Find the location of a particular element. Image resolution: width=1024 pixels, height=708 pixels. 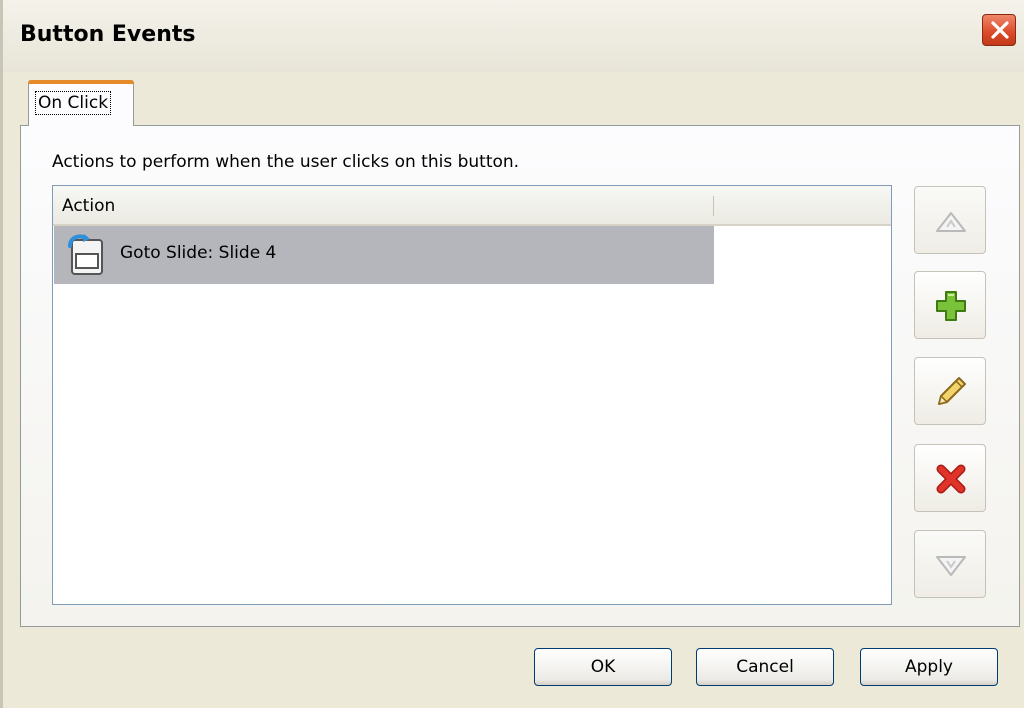

close-button is located at coordinates (999, 30).